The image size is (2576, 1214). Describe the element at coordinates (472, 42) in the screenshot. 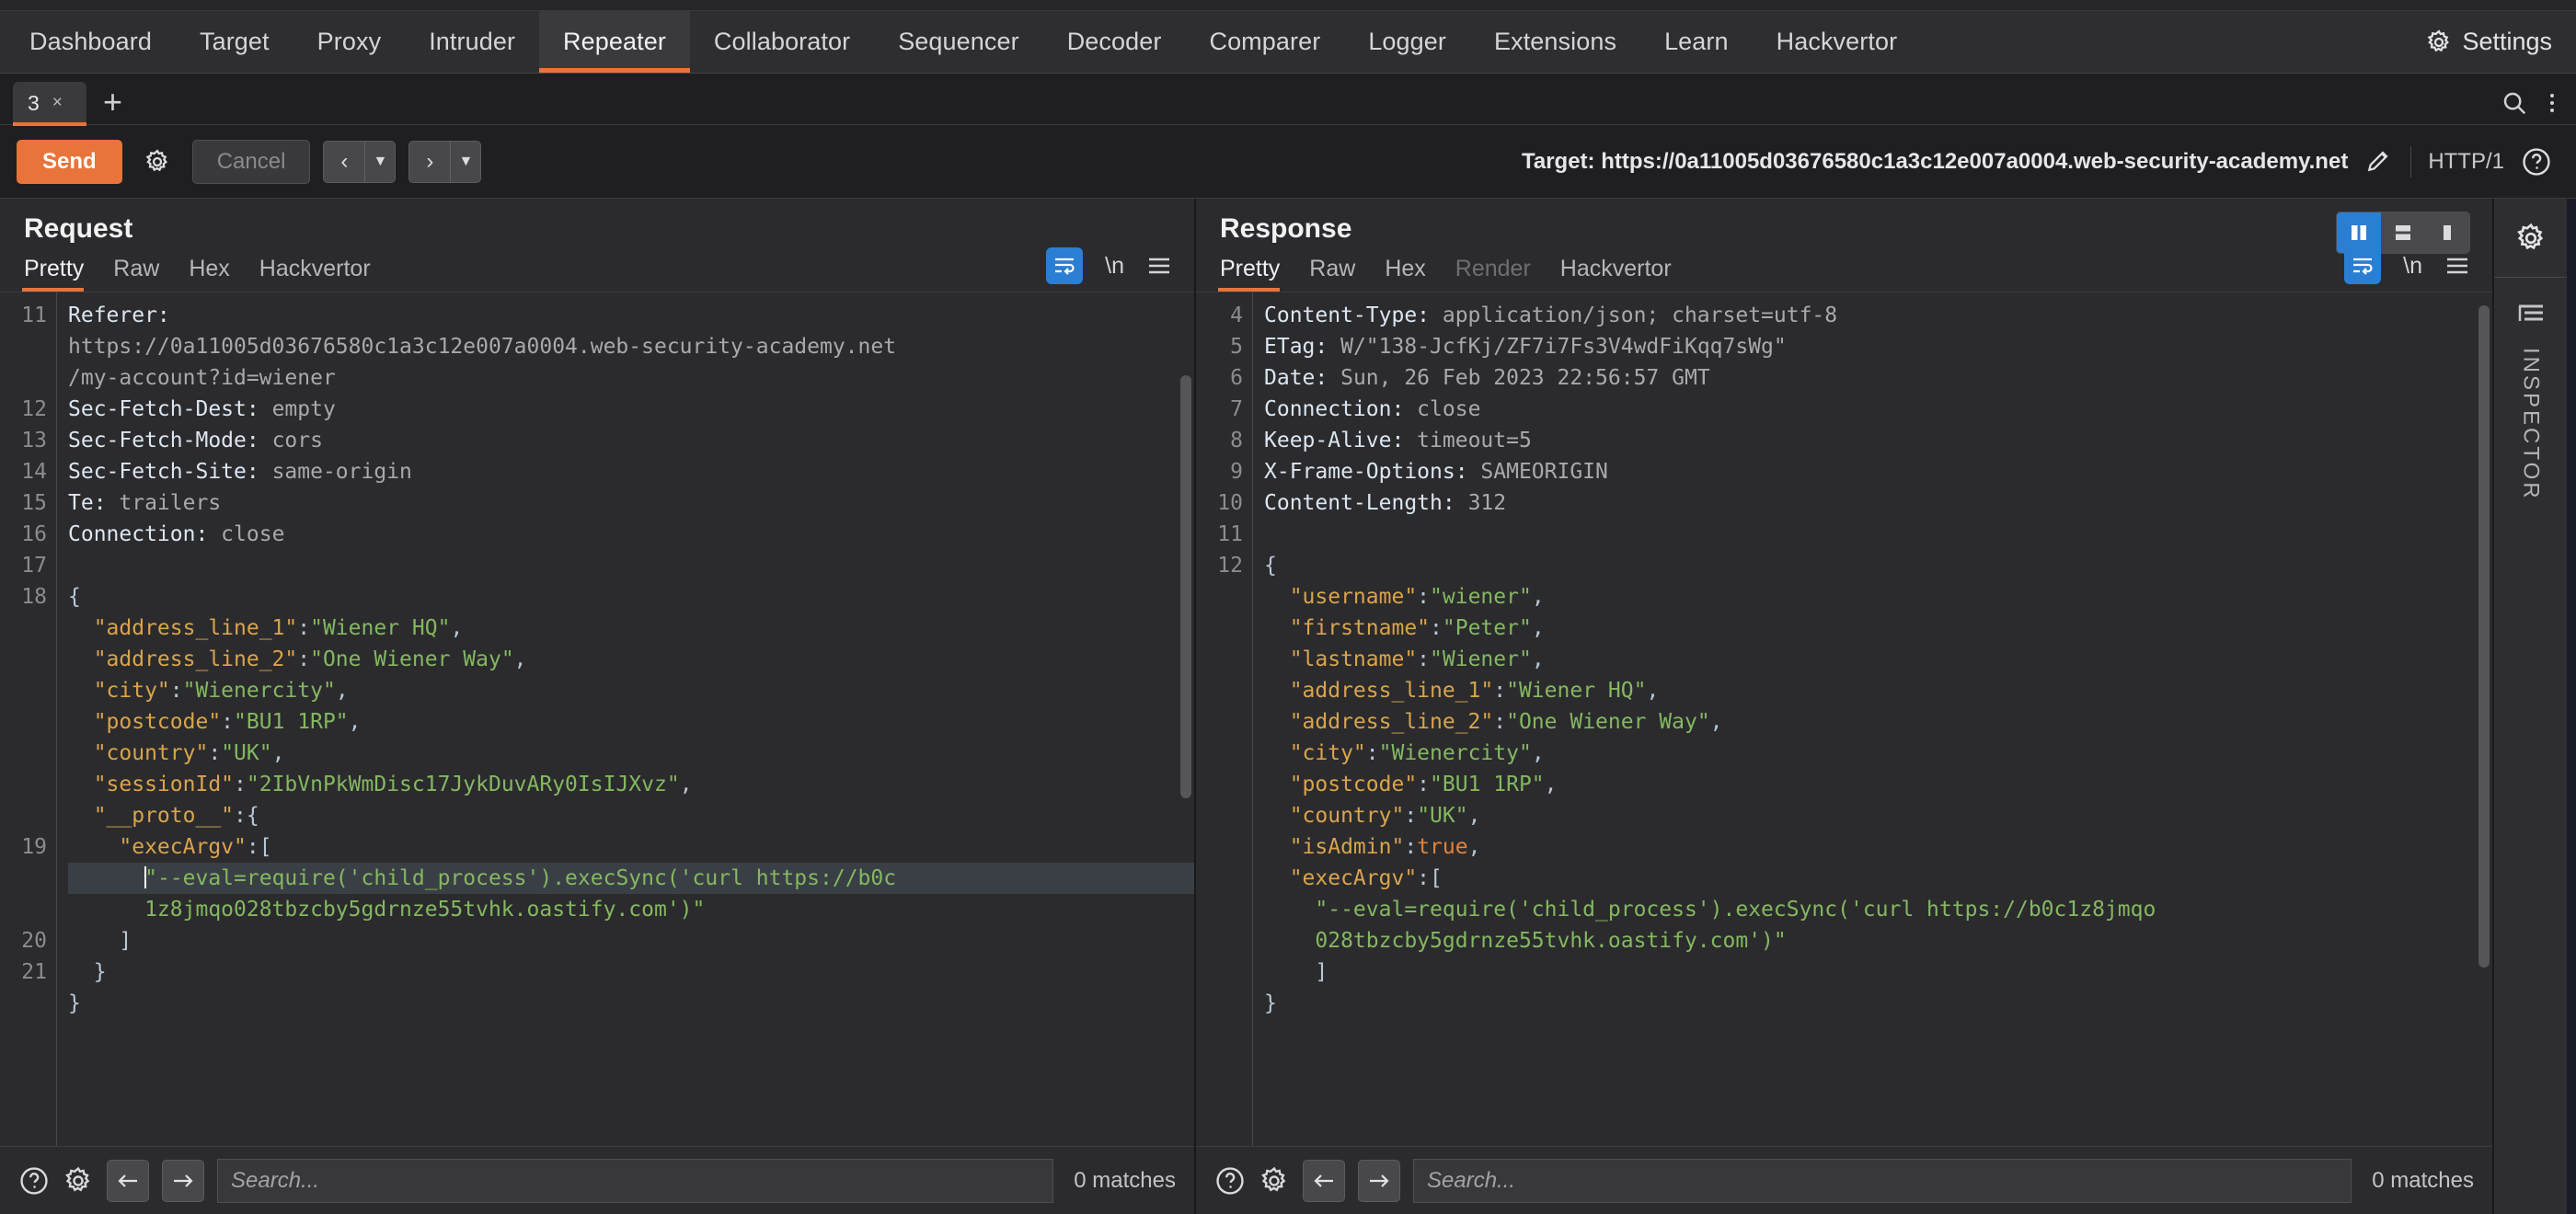

I see `nav-tab-intruder: Intruder` at that location.